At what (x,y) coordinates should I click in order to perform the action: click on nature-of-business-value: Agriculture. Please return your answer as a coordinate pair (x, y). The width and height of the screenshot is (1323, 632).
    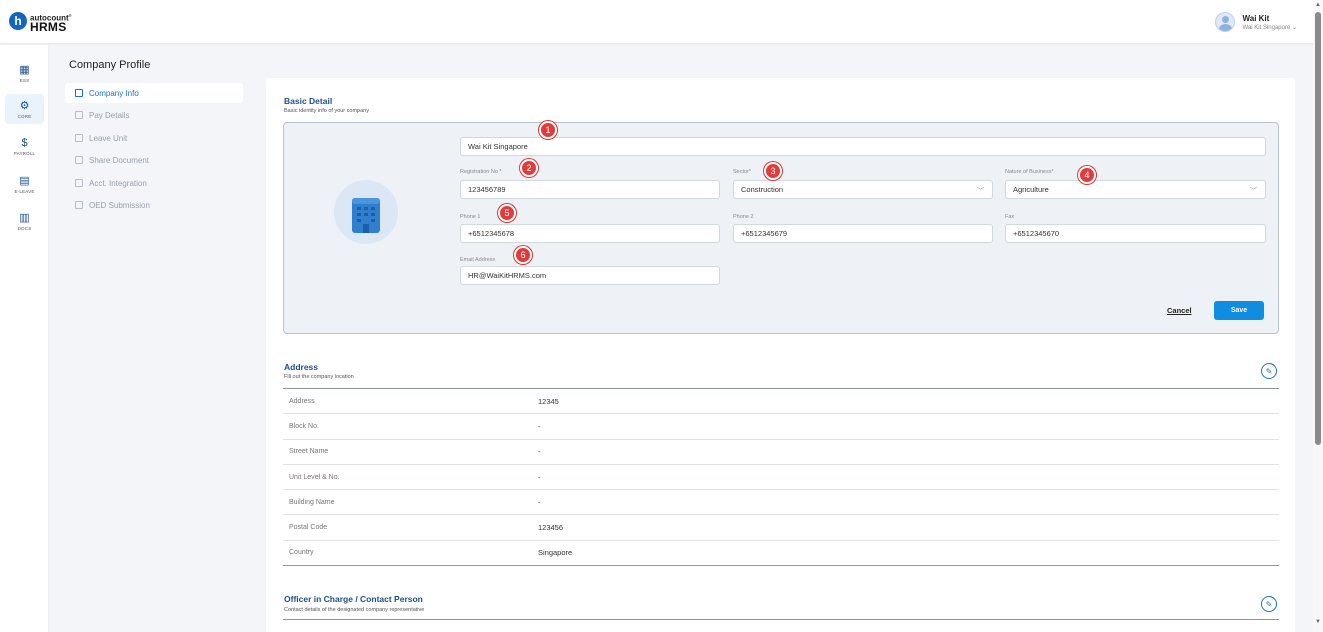
    Looking at the image, I should click on (1031, 189).